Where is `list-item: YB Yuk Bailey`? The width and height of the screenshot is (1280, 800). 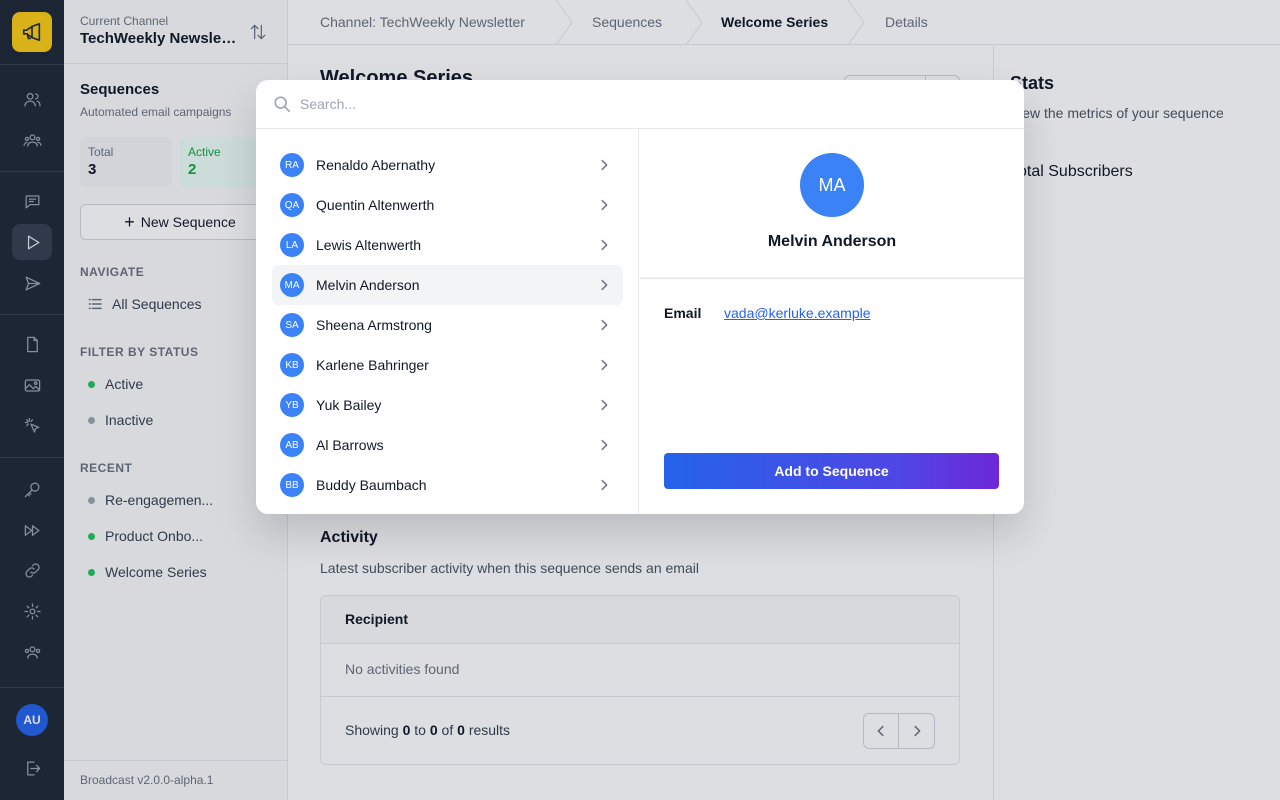 list-item: YB Yuk Bailey is located at coordinates (447, 405).